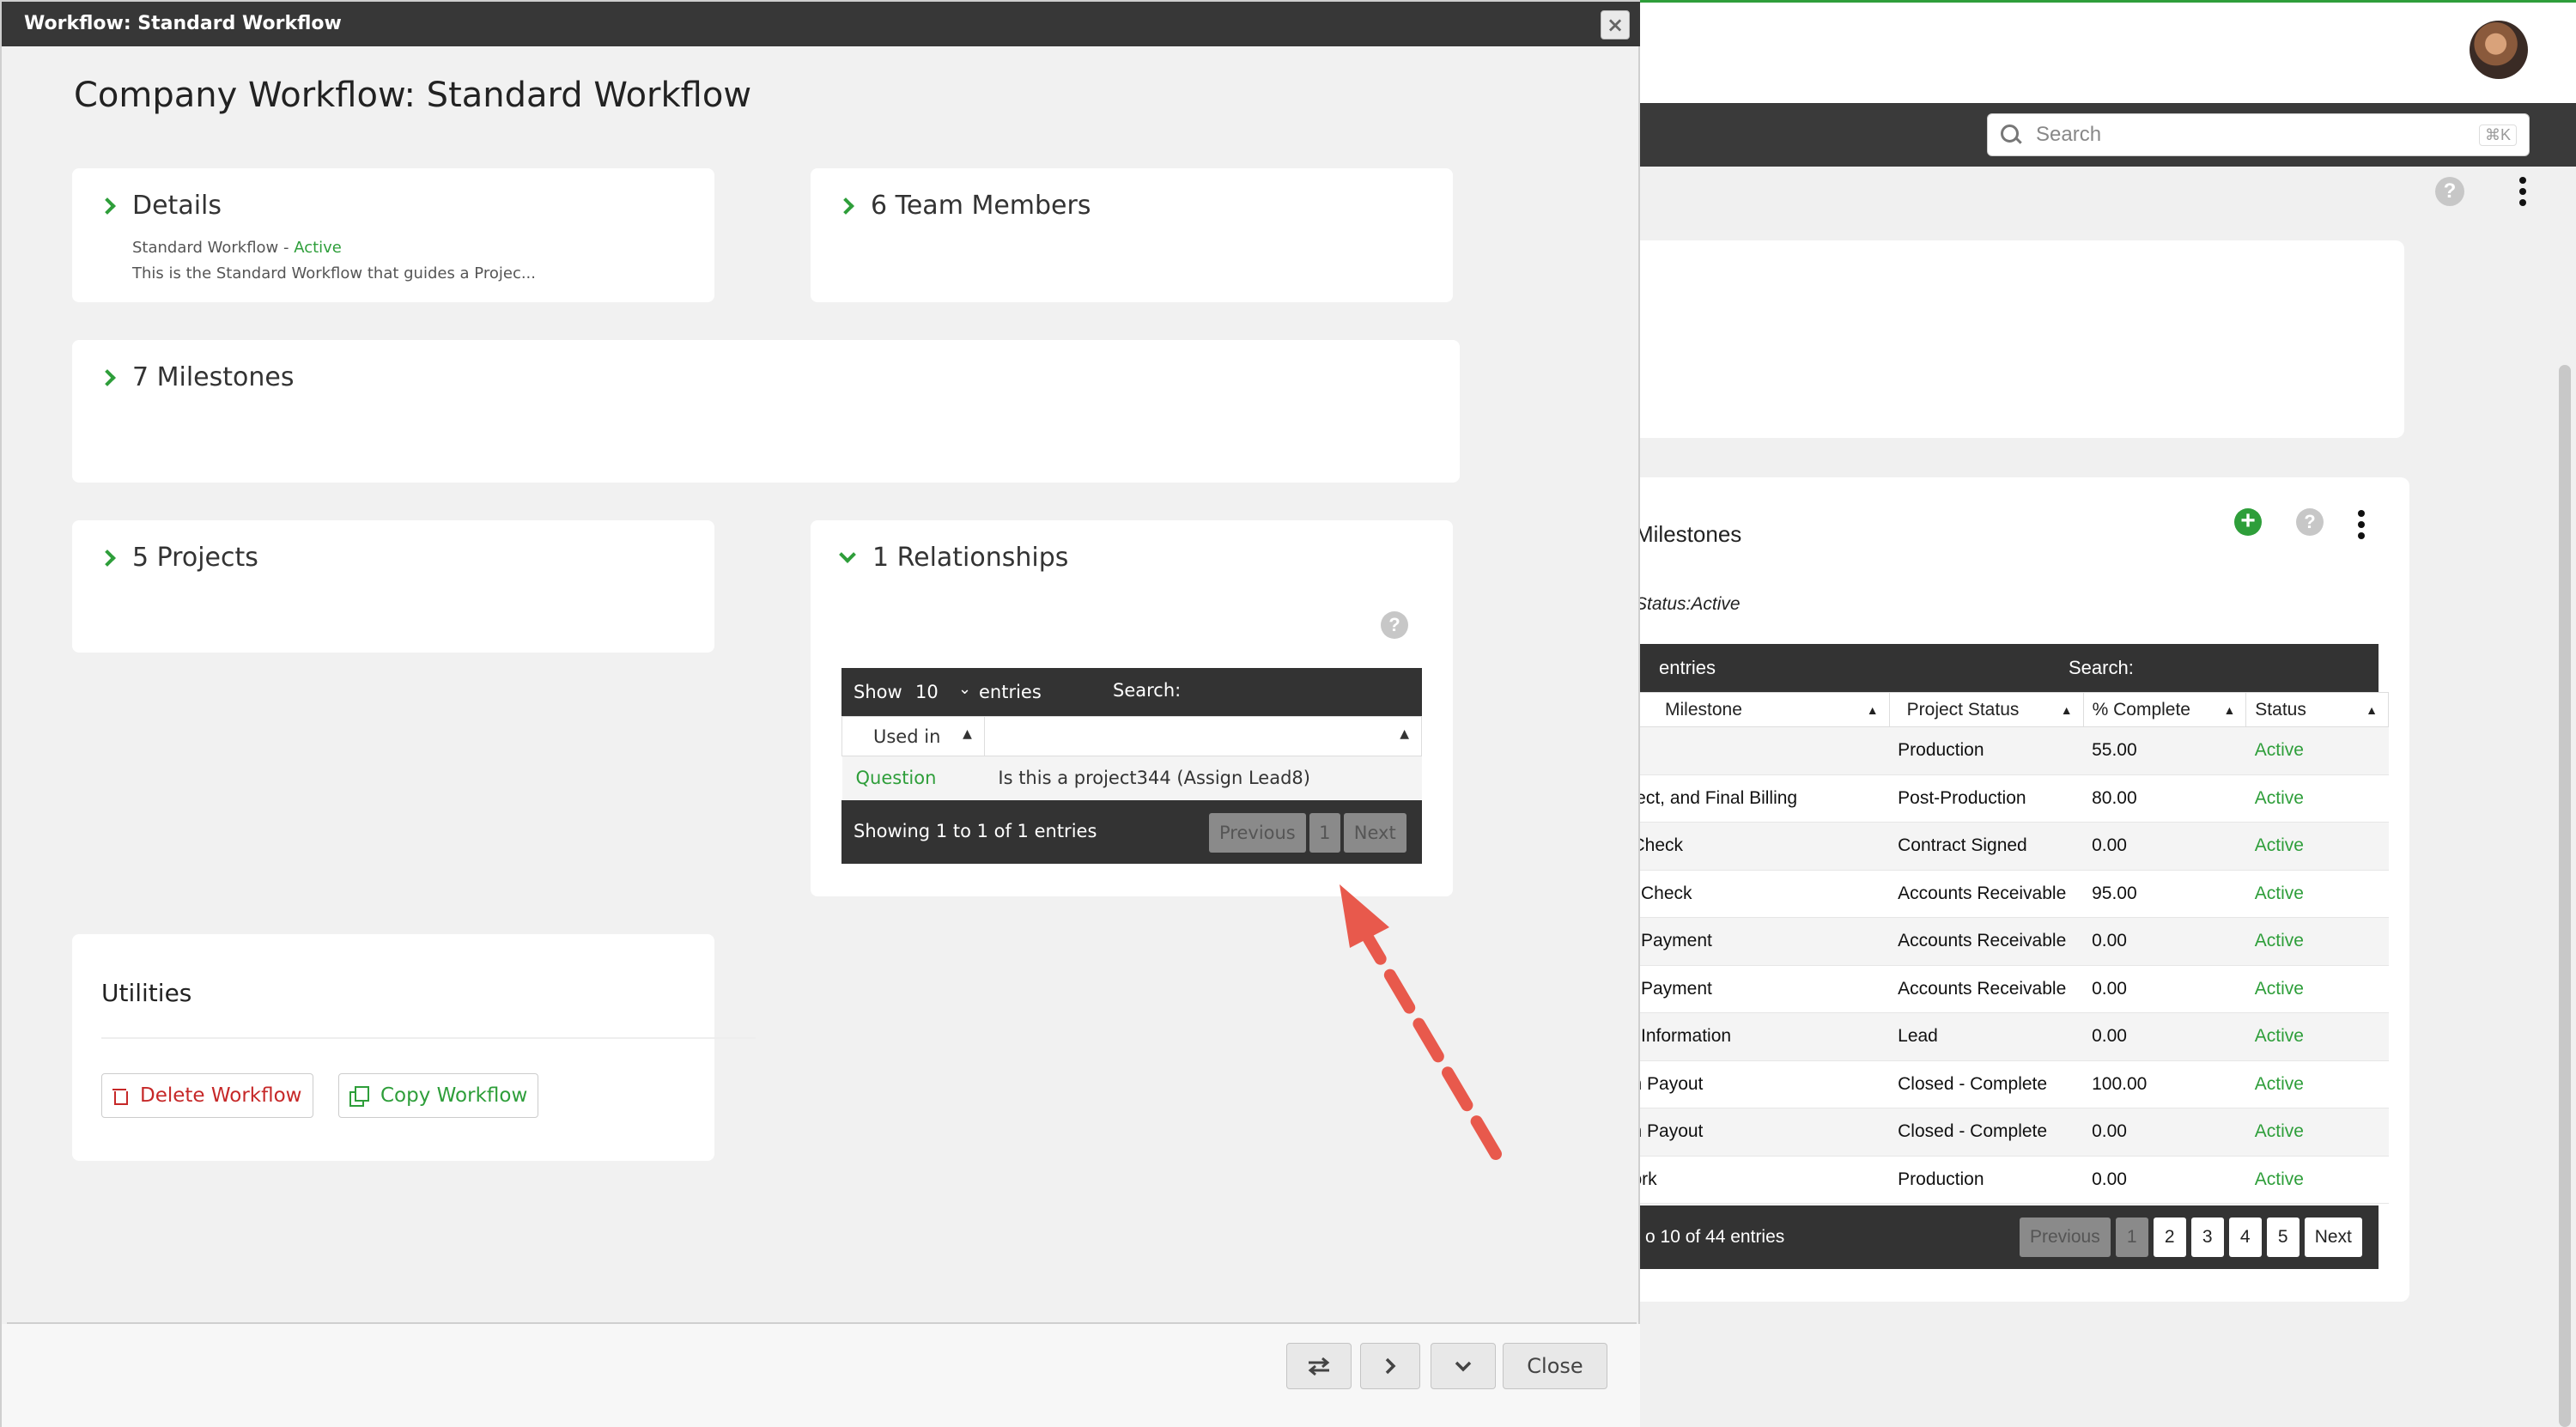 The width and height of the screenshot is (2576, 1427). Describe the element at coordinates (970, 558) in the screenshot. I see `relationships-title: 1 Relationships` at that location.